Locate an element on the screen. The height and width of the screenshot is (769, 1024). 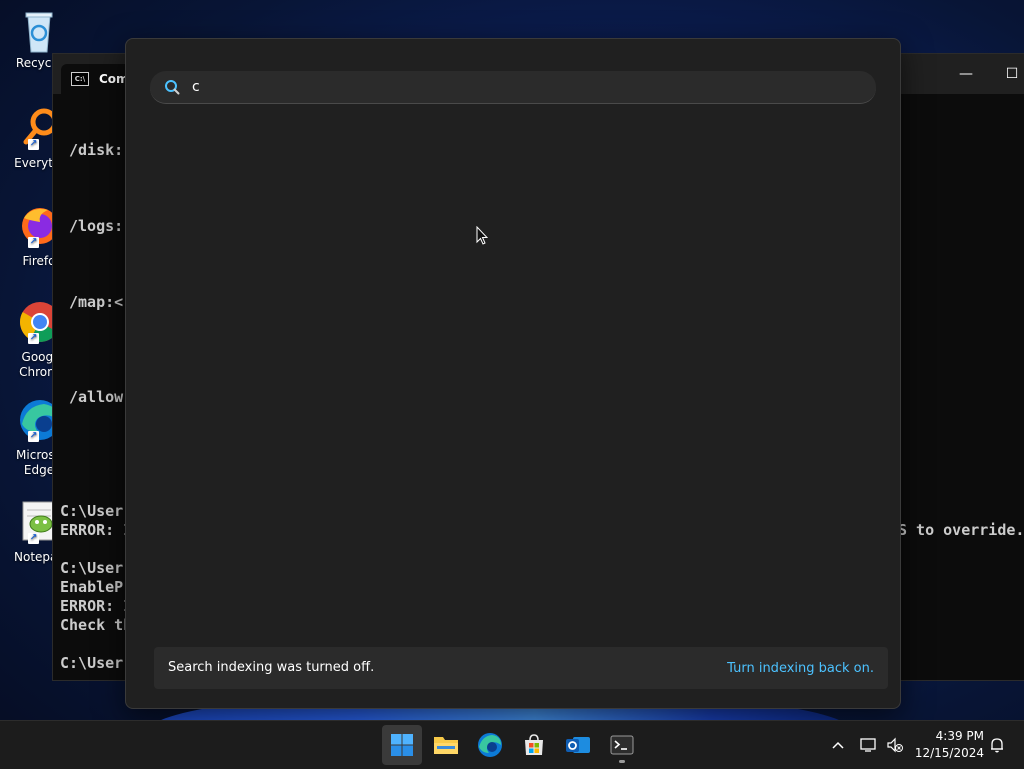
notifications-button is located at coordinates (997, 745).